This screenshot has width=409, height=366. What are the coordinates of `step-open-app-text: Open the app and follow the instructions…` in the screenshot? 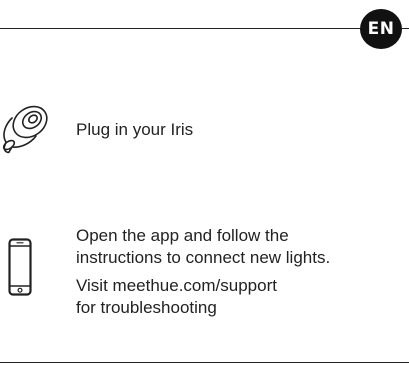 It's located at (203, 247).